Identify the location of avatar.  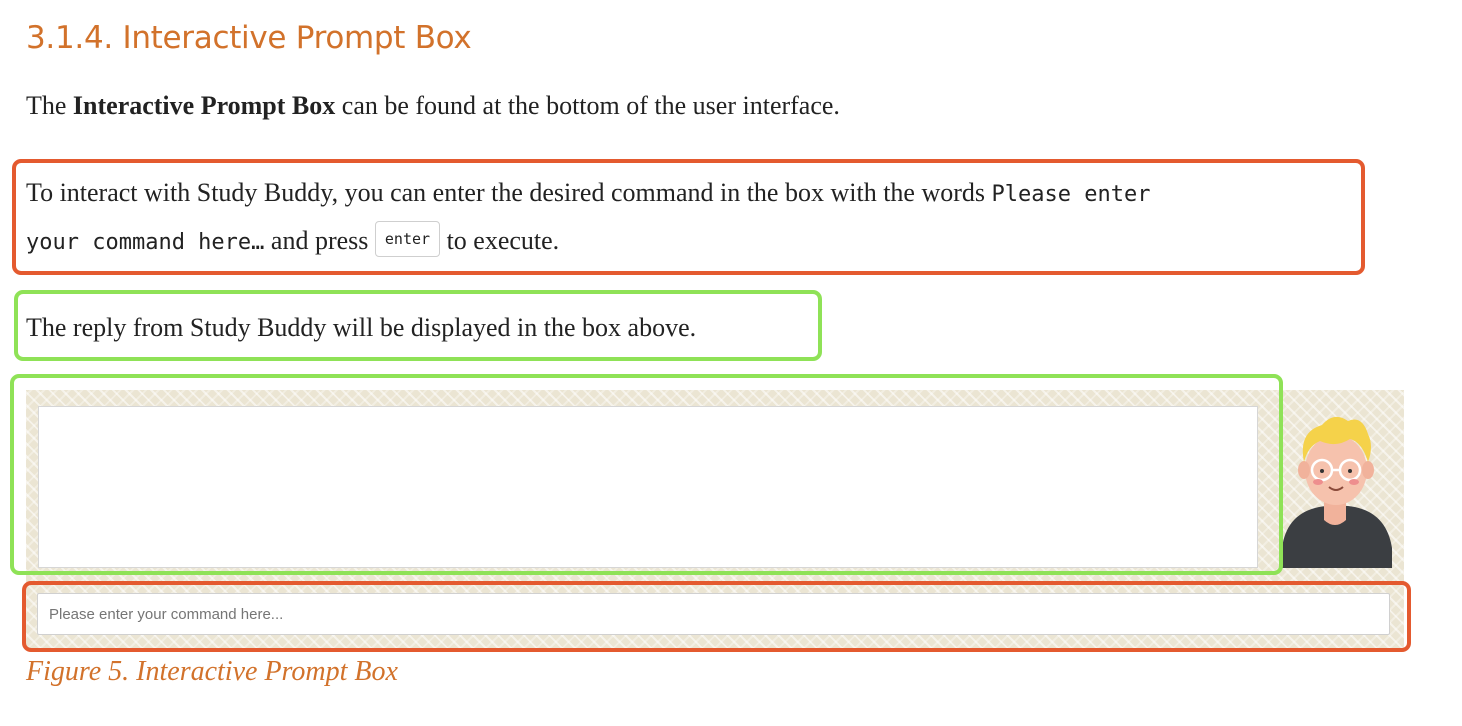
(1337, 488).